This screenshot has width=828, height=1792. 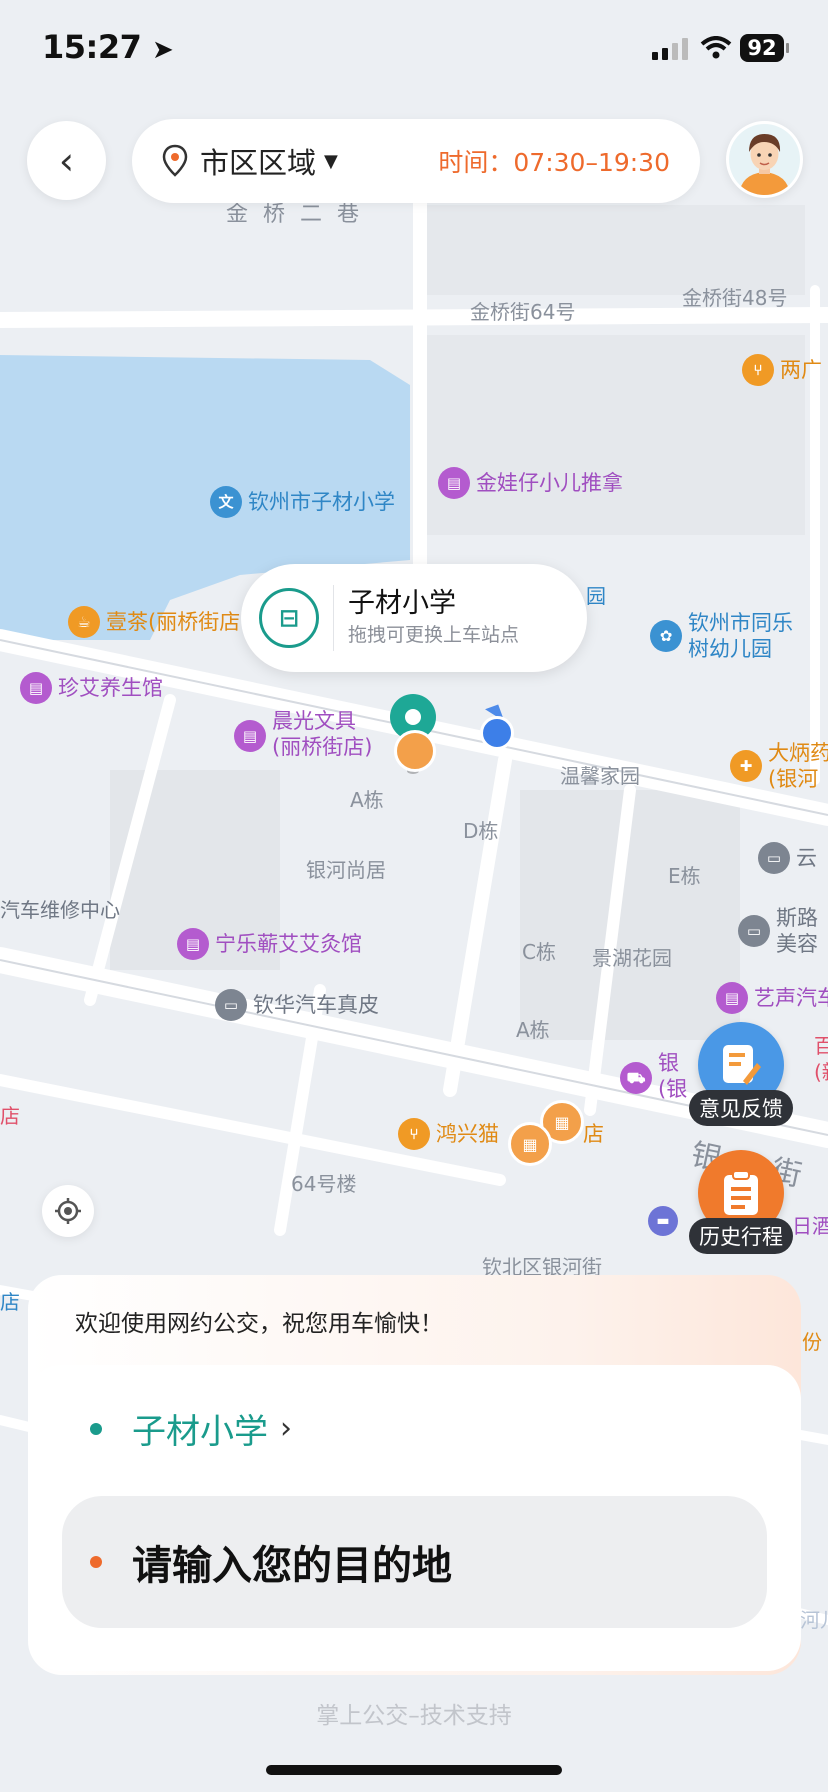 I want to click on place-label: 日酒, so click(x=810, y=1226).